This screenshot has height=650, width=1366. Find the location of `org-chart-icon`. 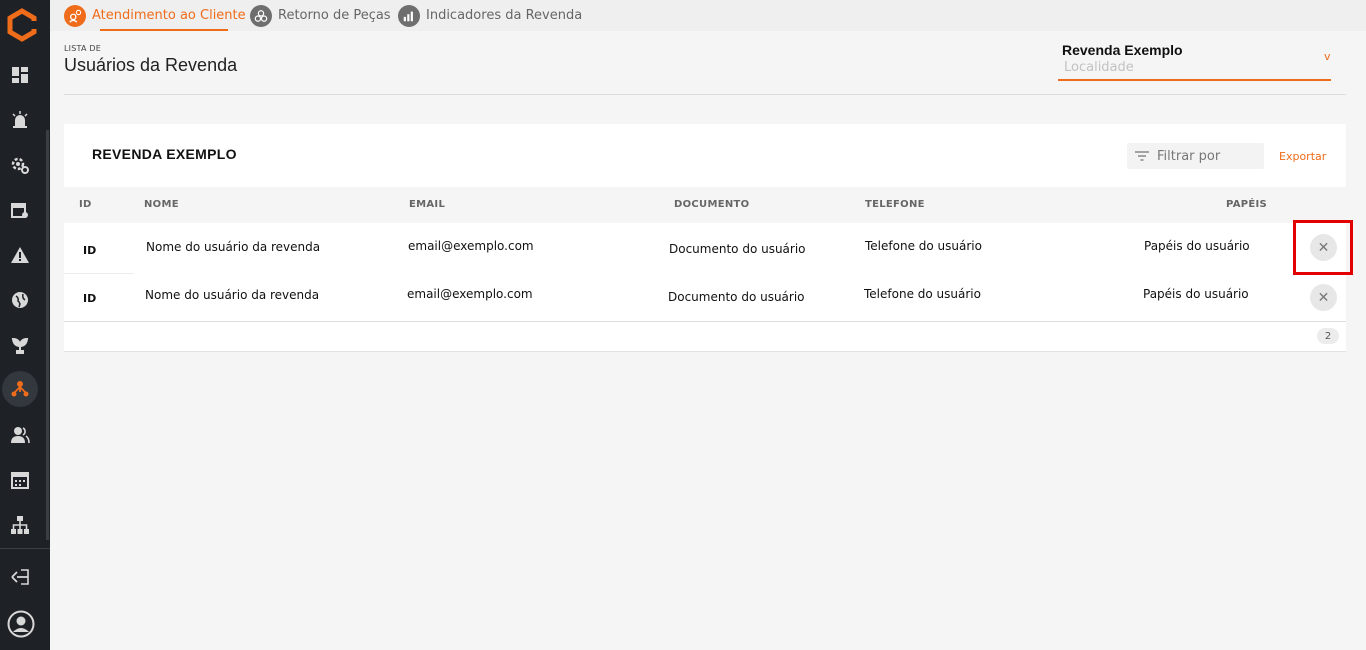

org-chart-icon is located at coordinates (20, 525).